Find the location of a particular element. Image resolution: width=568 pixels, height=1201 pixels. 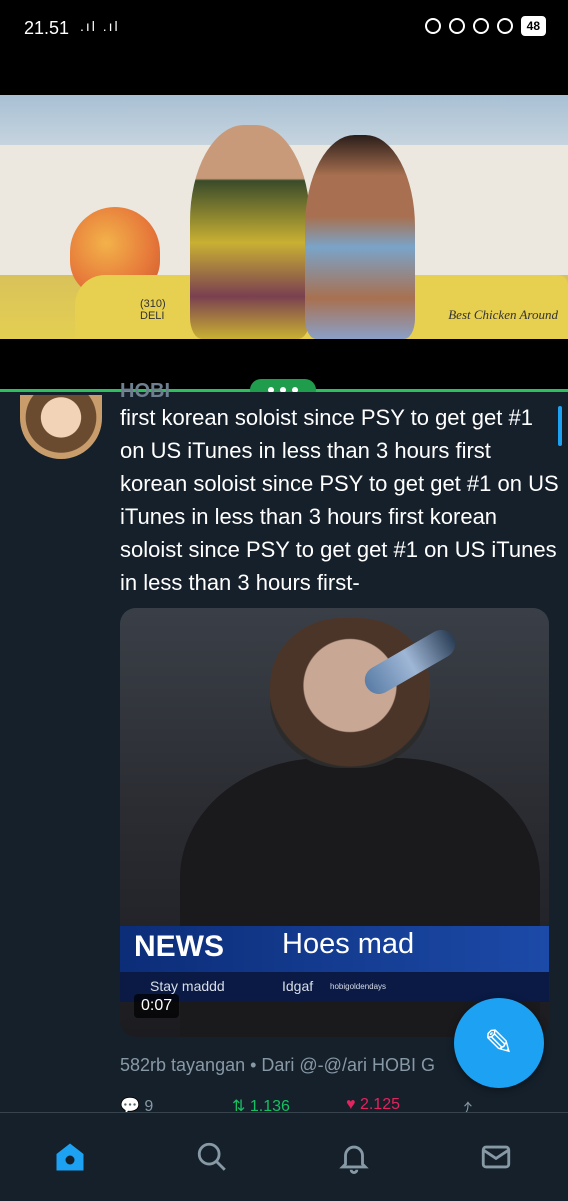

share-icon: ⤴ is located at coordinates (464, 1107).